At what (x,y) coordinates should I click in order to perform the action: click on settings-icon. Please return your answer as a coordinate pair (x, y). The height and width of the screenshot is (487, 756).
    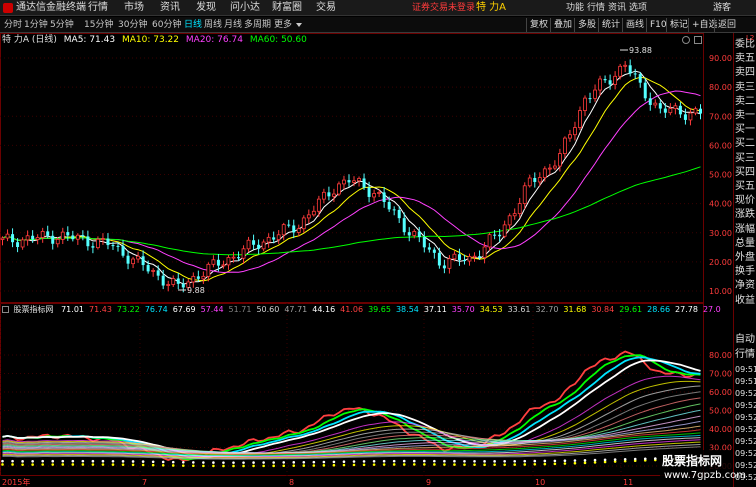
    Looking at the image, I should click on (686, 40).